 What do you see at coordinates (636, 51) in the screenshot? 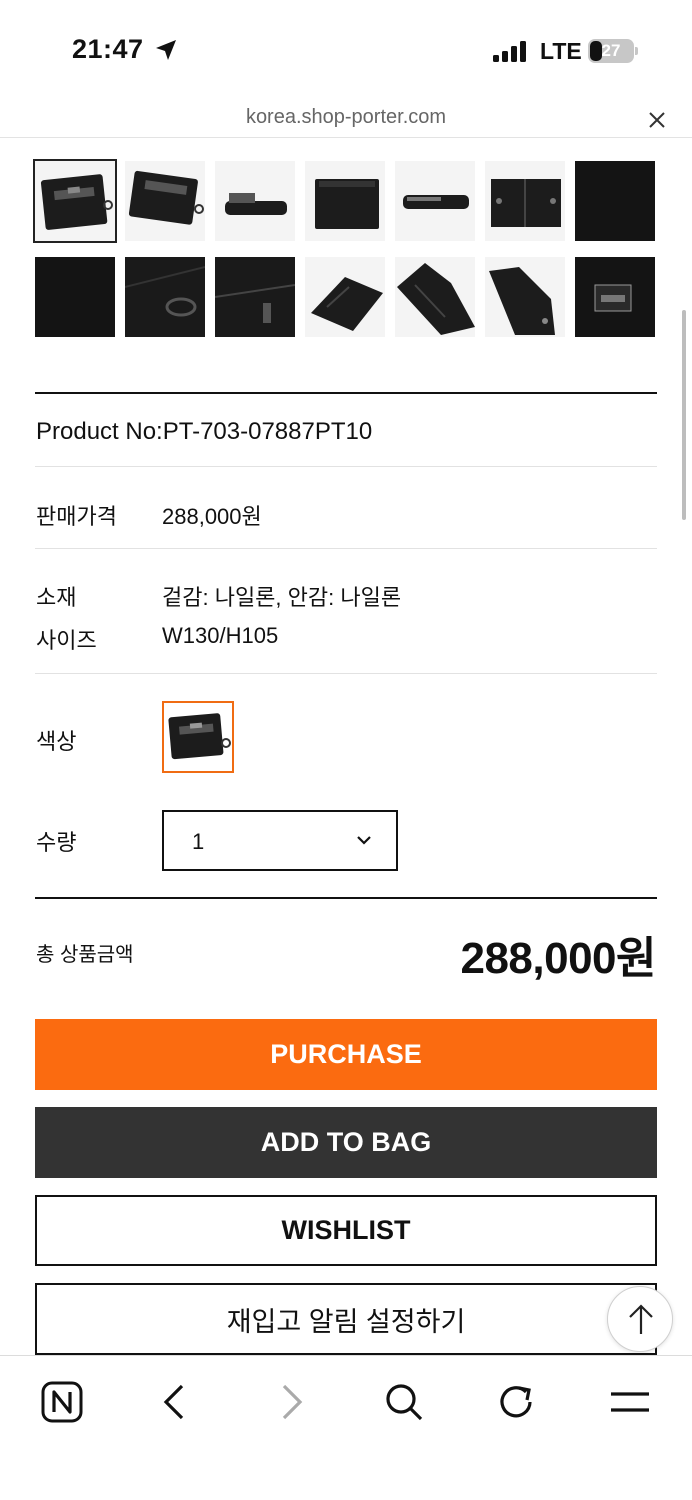
I see `battery-cap` at bounding box center [636, 51].